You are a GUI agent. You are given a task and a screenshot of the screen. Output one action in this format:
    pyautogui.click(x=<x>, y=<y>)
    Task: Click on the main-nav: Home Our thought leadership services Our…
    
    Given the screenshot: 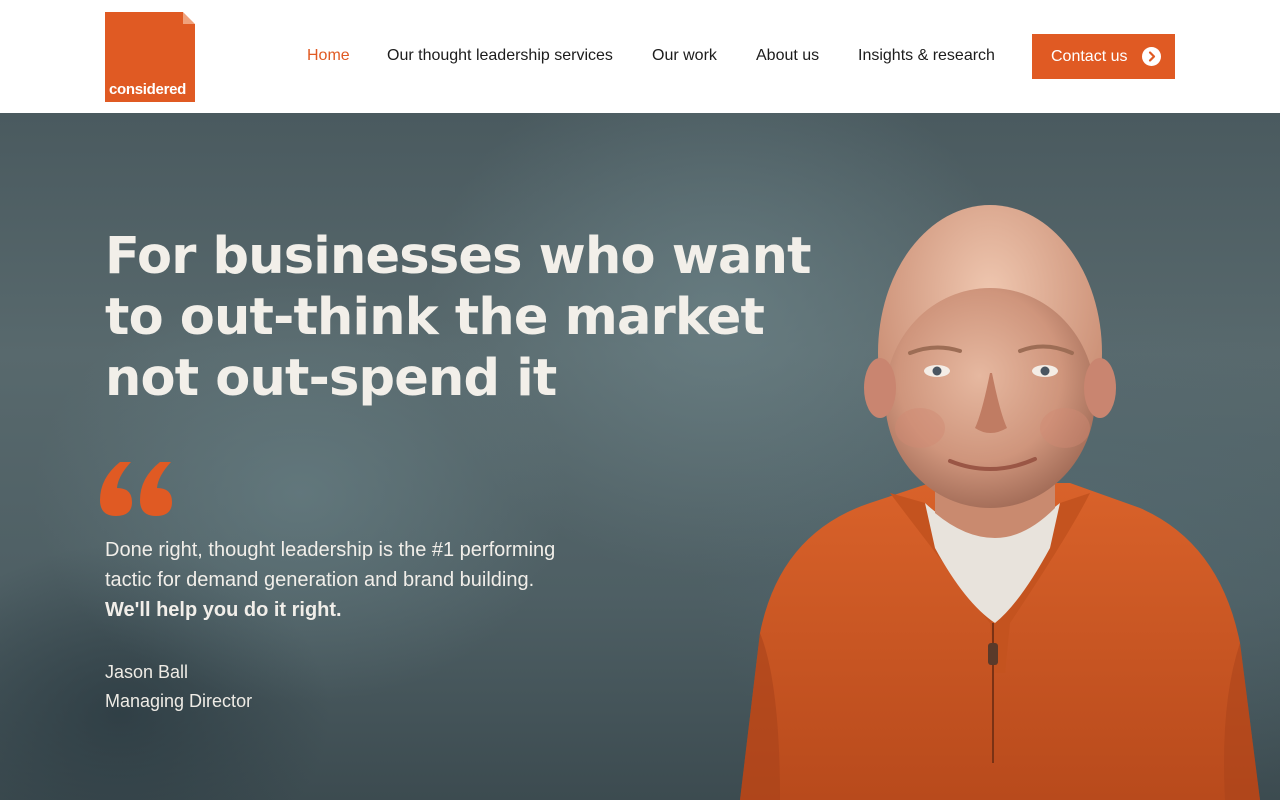 What is the action you would take?
    pyautogui.click(x=640, y=56)
    